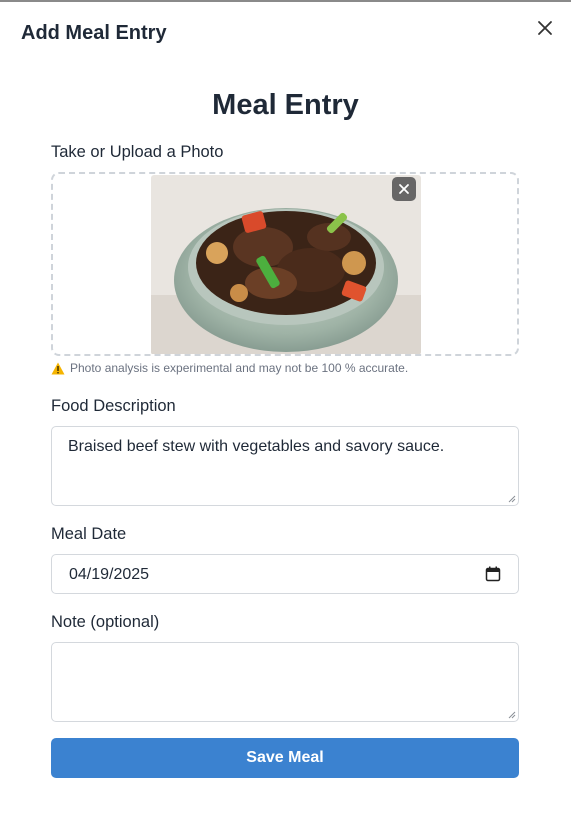 Image resolution: width=571 pixels, height=816 pixels. What do you see at coordinates (94, 33) in the screenshot?
I see `modal-title: Add Meal Entry` at bounding box center [94, 33].